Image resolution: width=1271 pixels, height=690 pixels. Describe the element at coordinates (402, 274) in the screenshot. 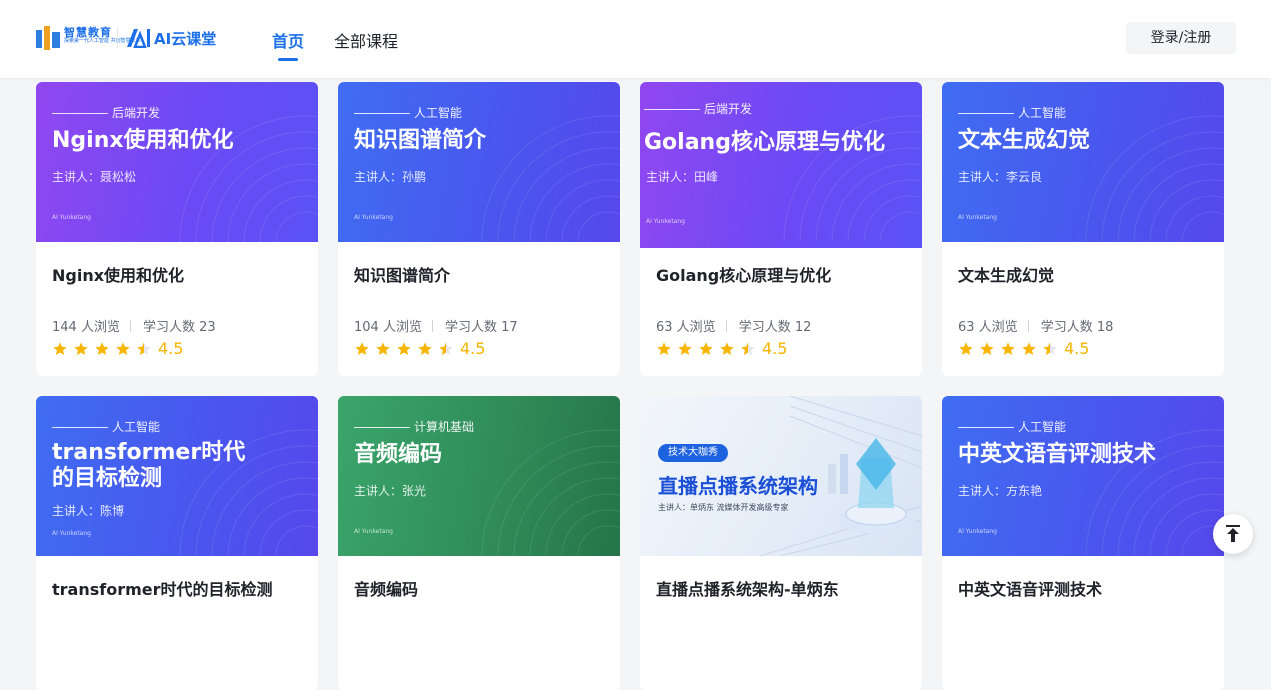

I see `course-title: 知识图谱简介` at that location.